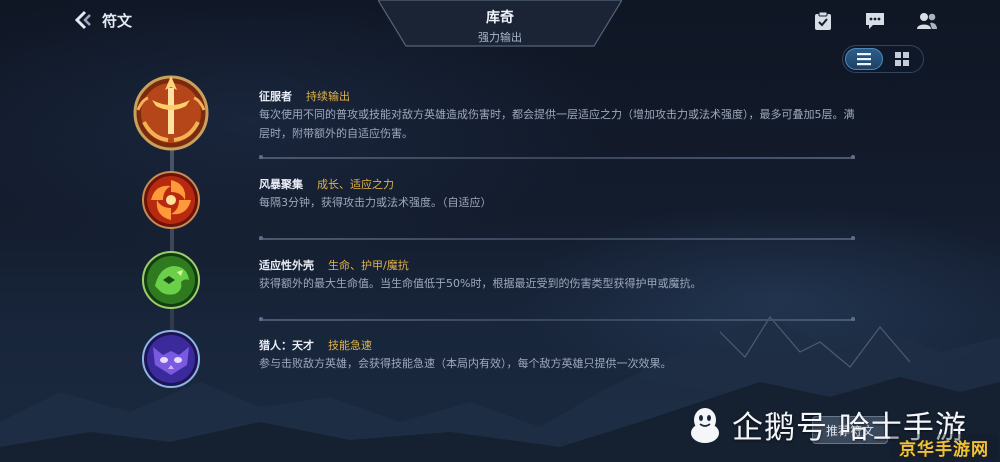 The image size is (1000, 462). I want to click on penguin-logo-icon, so click(705, 425).